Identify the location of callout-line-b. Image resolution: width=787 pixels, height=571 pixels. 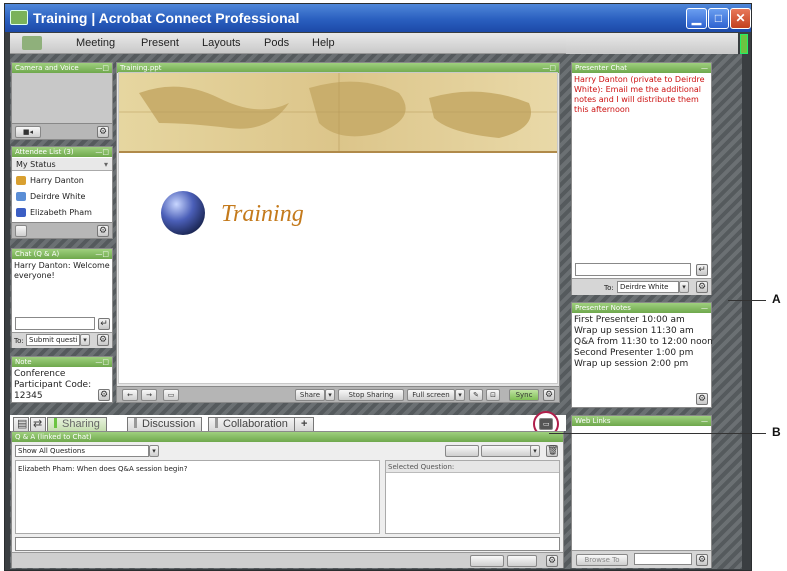
(657, 433).